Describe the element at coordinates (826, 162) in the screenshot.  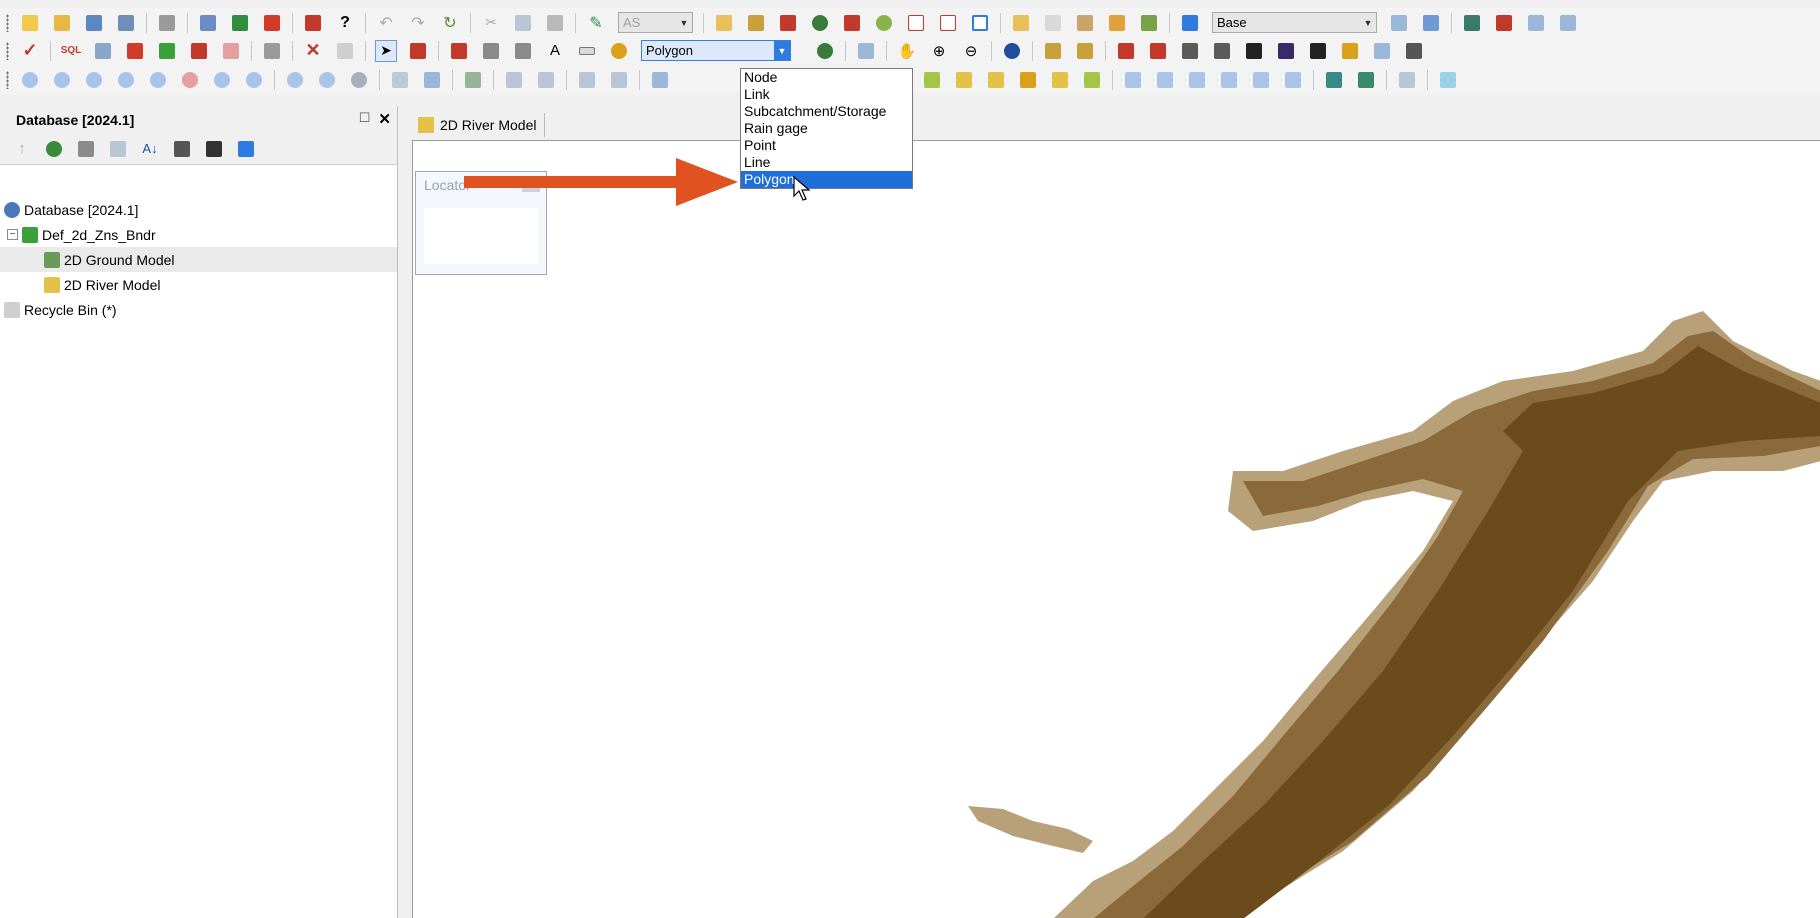
I see `dropdown-option-line: Line` at that location.